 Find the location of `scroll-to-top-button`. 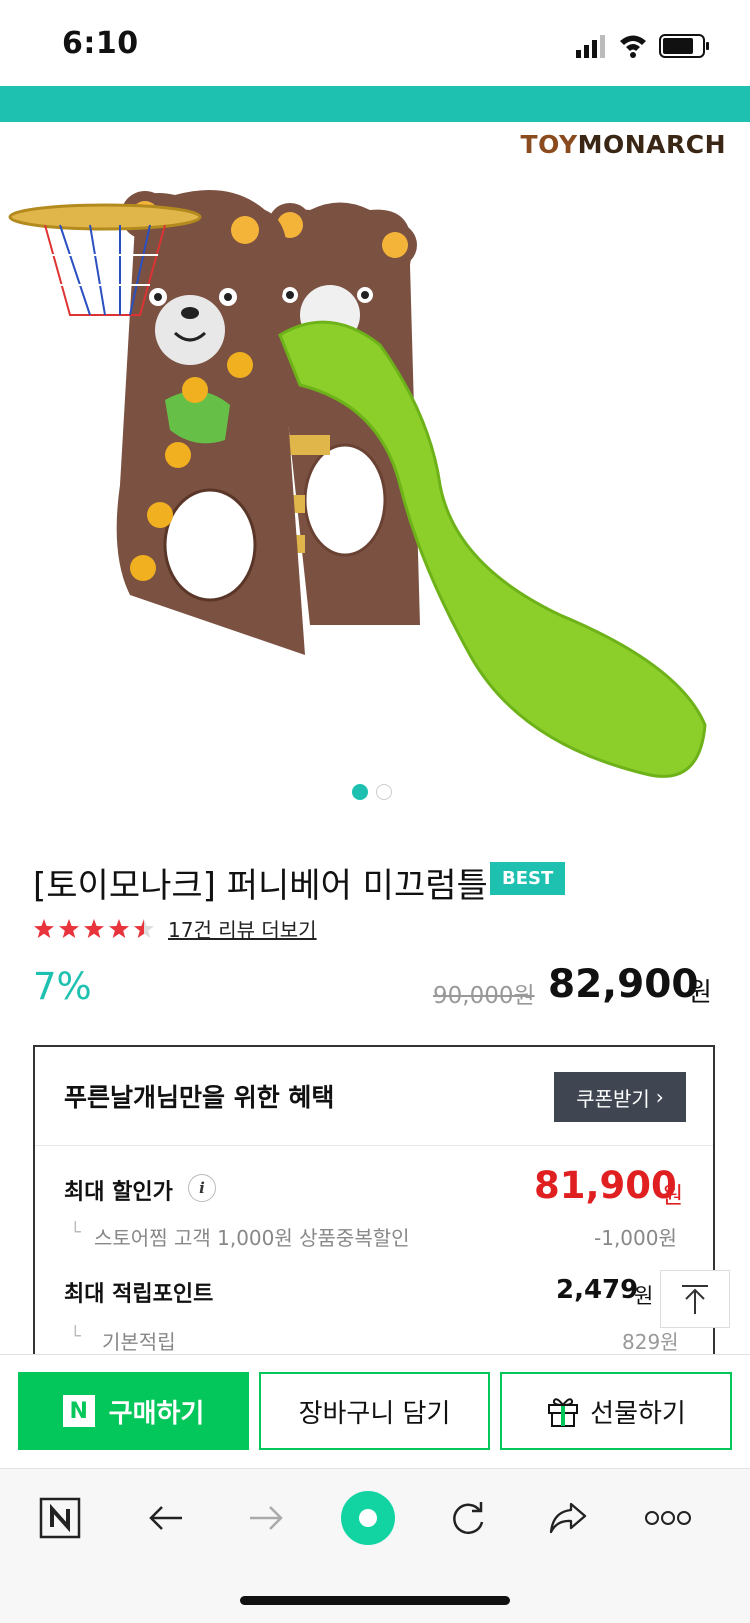

scroll-to-top-button is located at coordinates (695, 1299).